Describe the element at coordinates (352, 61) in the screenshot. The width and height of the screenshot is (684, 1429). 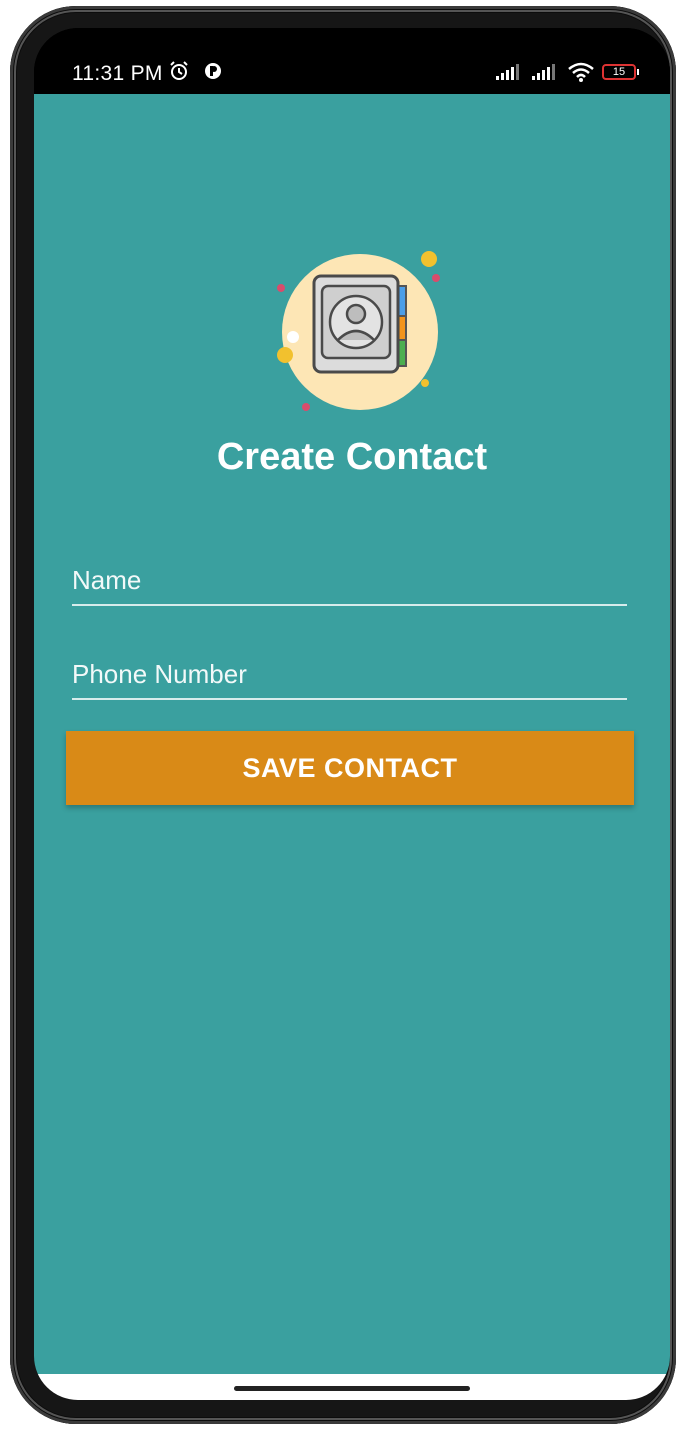
I see `status-bar: 11:31 PM 15` at that location.